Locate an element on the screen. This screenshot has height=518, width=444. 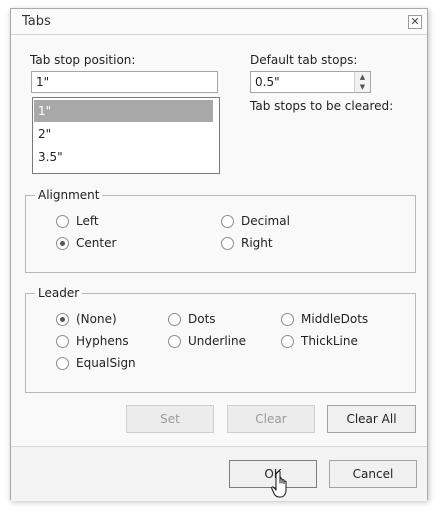
align-decimal-radio is located at coordinates (227, 221).